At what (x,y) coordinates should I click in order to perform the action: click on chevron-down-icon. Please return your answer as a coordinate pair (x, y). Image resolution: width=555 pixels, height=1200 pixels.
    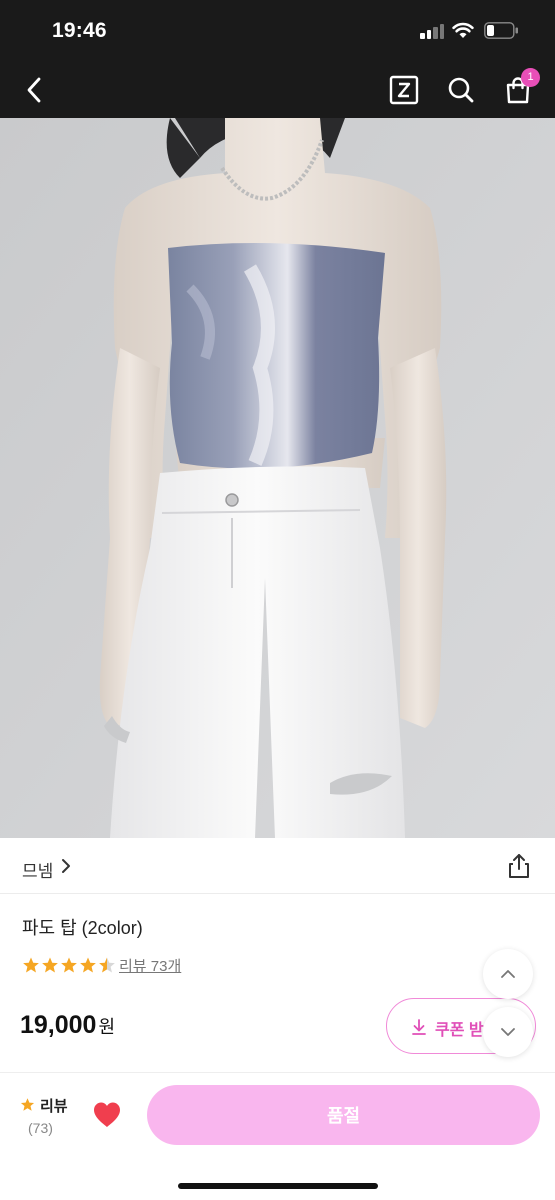
    Looking at the image, I should click on (508, 1032).